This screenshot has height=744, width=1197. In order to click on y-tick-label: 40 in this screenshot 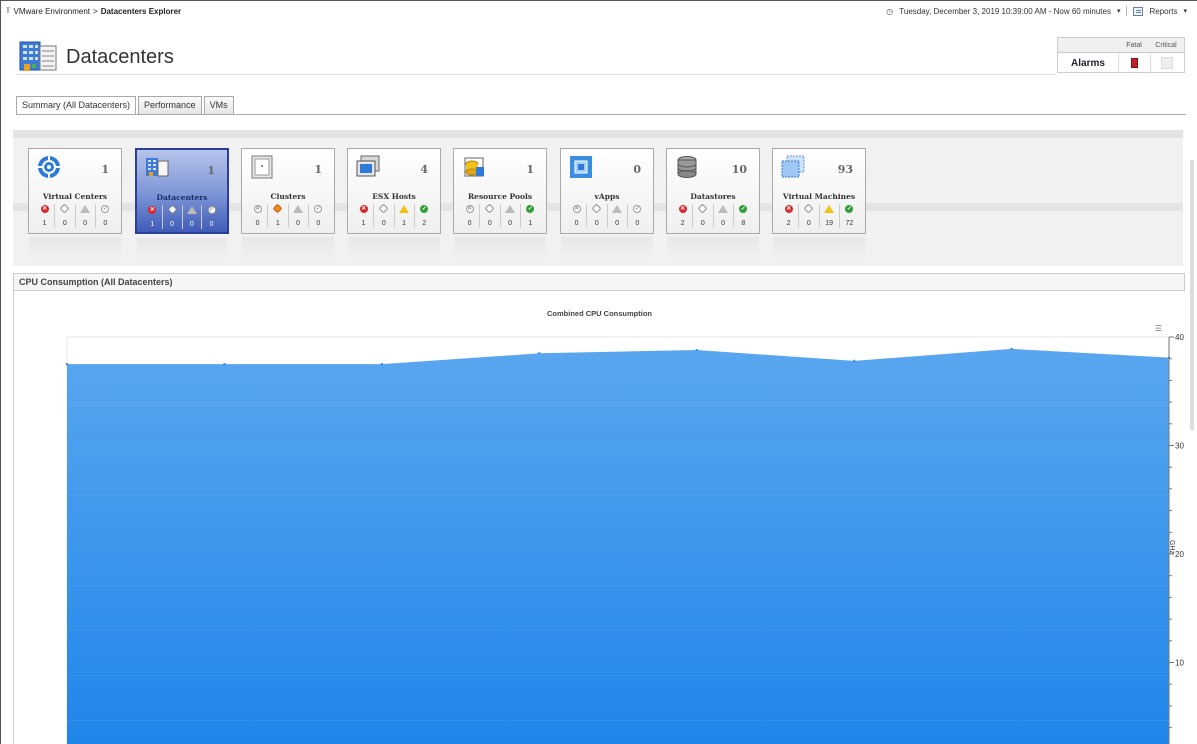, I will do `click(1179, 337)`.